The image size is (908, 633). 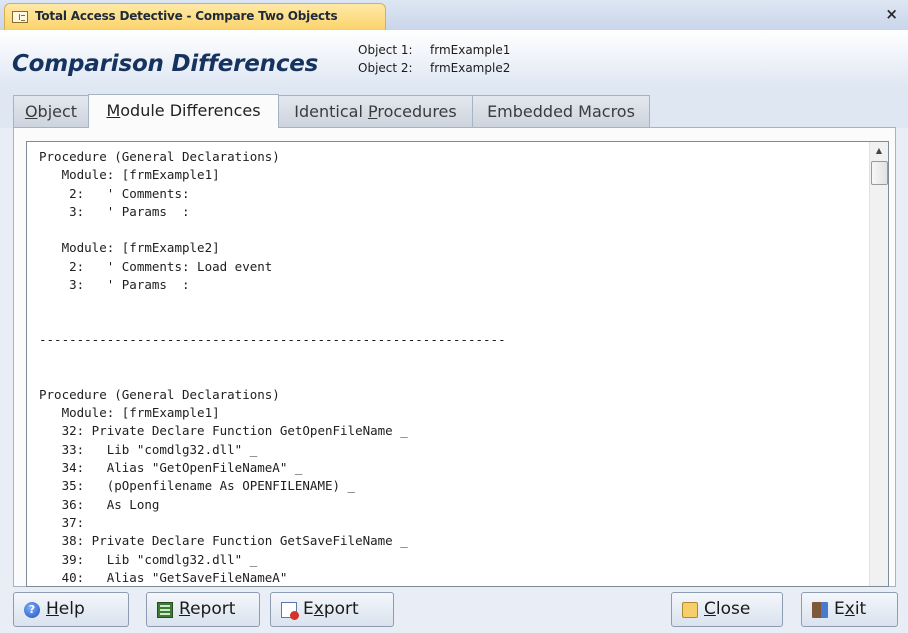 I want to click on help-button: ? Help, so click(x=71, y=609).